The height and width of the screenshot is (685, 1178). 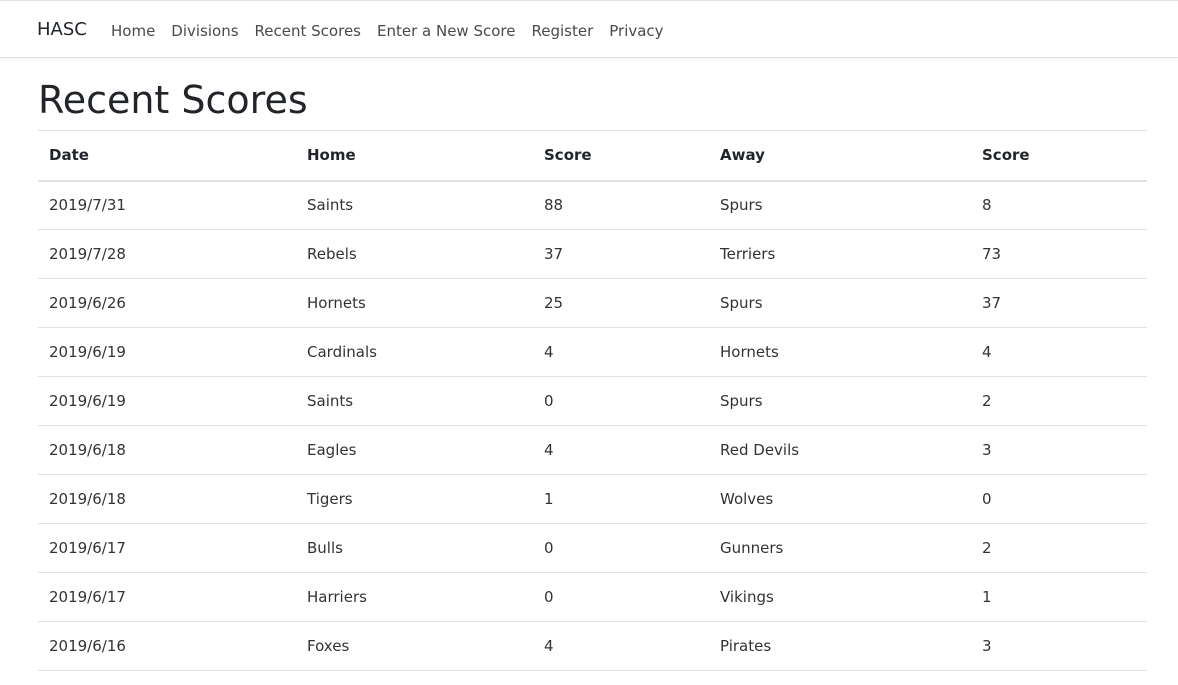 I want to click on cell-away: Wolves, so click(x=840, y=499).